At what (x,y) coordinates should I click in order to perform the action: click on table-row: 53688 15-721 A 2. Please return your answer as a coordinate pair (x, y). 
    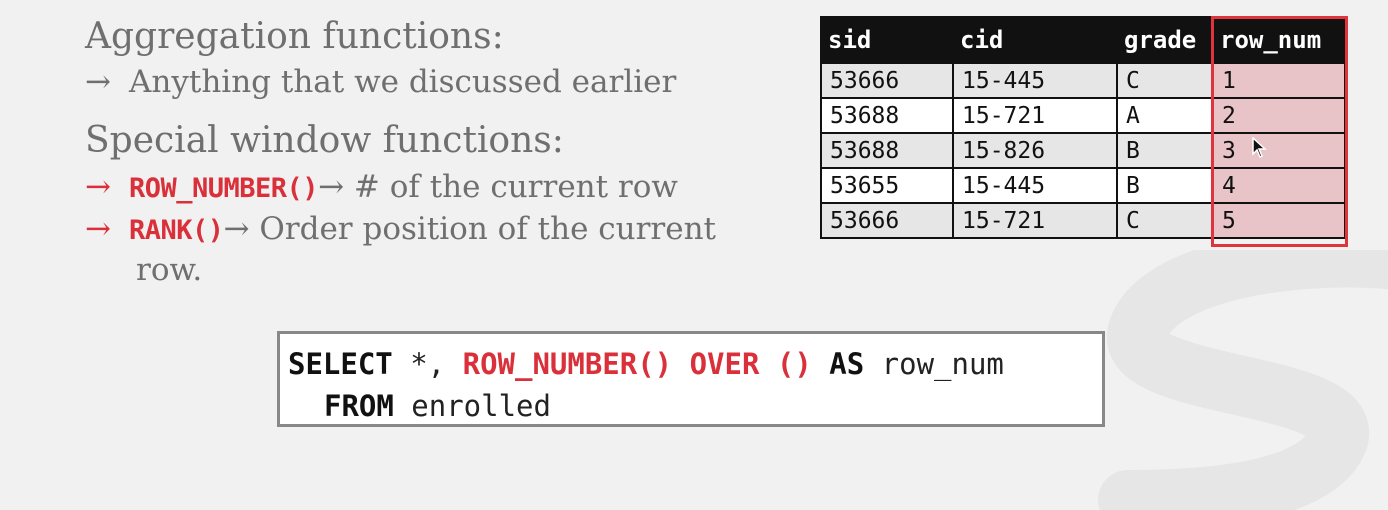
    Looking at the image, I should click on (1083, 115).